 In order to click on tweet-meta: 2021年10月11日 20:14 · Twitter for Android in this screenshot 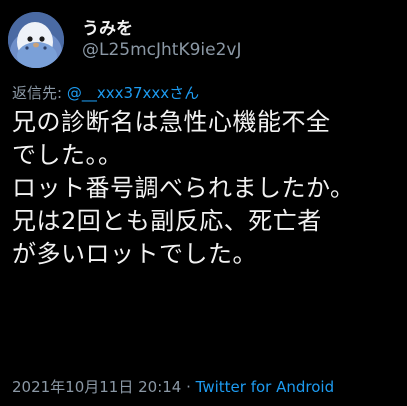, I will do `click(173, 386)`.